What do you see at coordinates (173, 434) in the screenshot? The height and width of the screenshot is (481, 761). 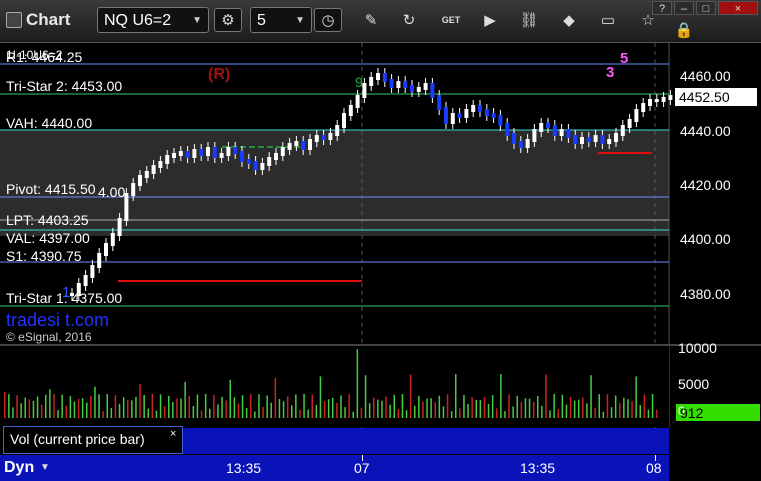 I see `close-icon: ×` at bounding box center [173, 434].